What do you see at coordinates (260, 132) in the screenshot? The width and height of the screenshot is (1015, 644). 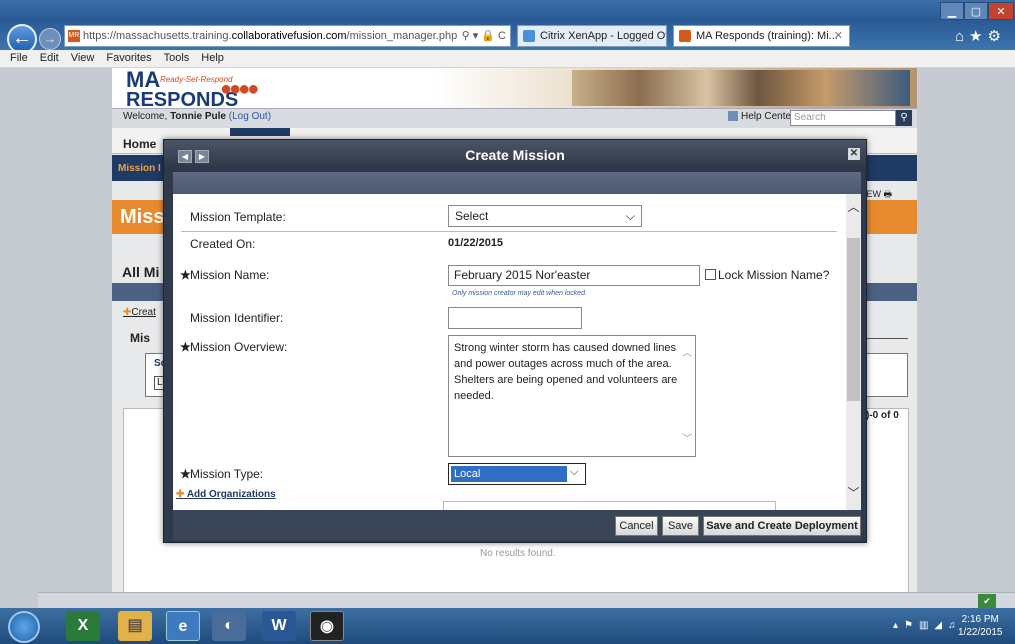 I see `nav-active-tab` at bounding box center [260, 132].